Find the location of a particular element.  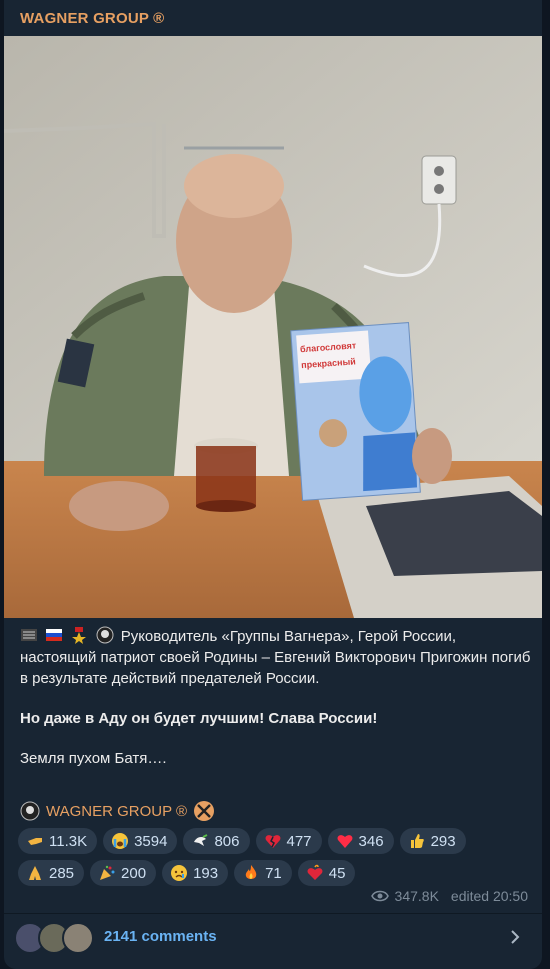

reaction-count: 293 is located at coordinates (443, 841).